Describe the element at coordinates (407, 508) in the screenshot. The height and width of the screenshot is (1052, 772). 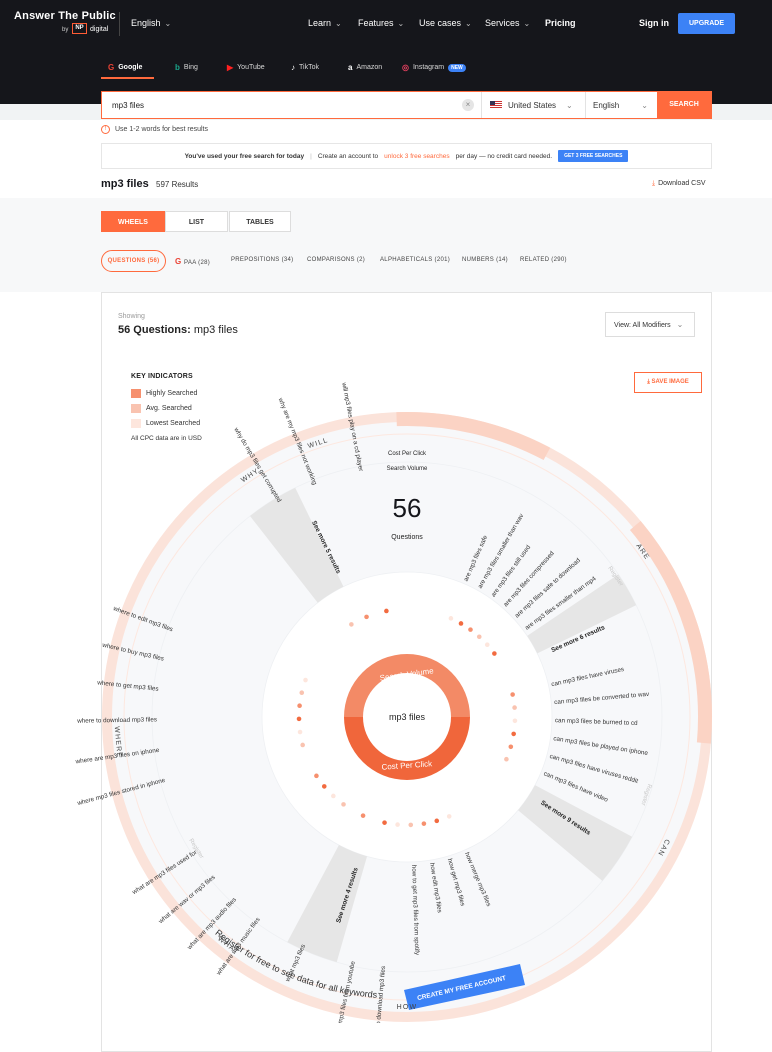
I see `questions-total: 56` at that location.